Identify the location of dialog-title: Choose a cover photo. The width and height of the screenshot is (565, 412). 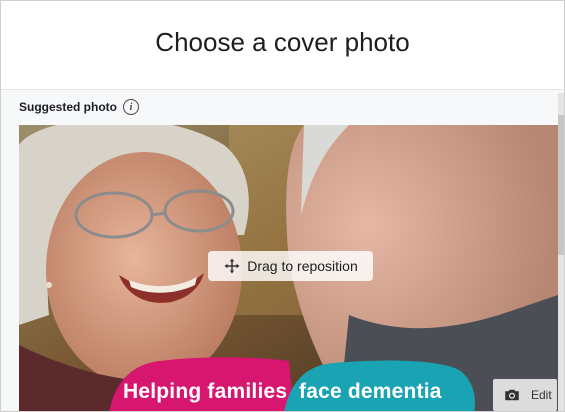
(282, 41).